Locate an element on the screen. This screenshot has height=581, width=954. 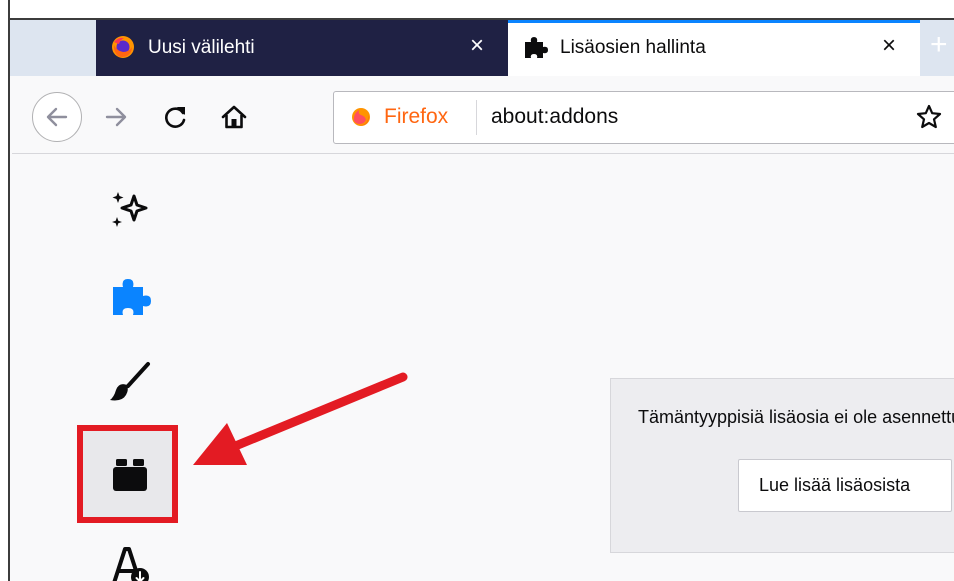
firefox-icon is located at coordinates (123, 47).